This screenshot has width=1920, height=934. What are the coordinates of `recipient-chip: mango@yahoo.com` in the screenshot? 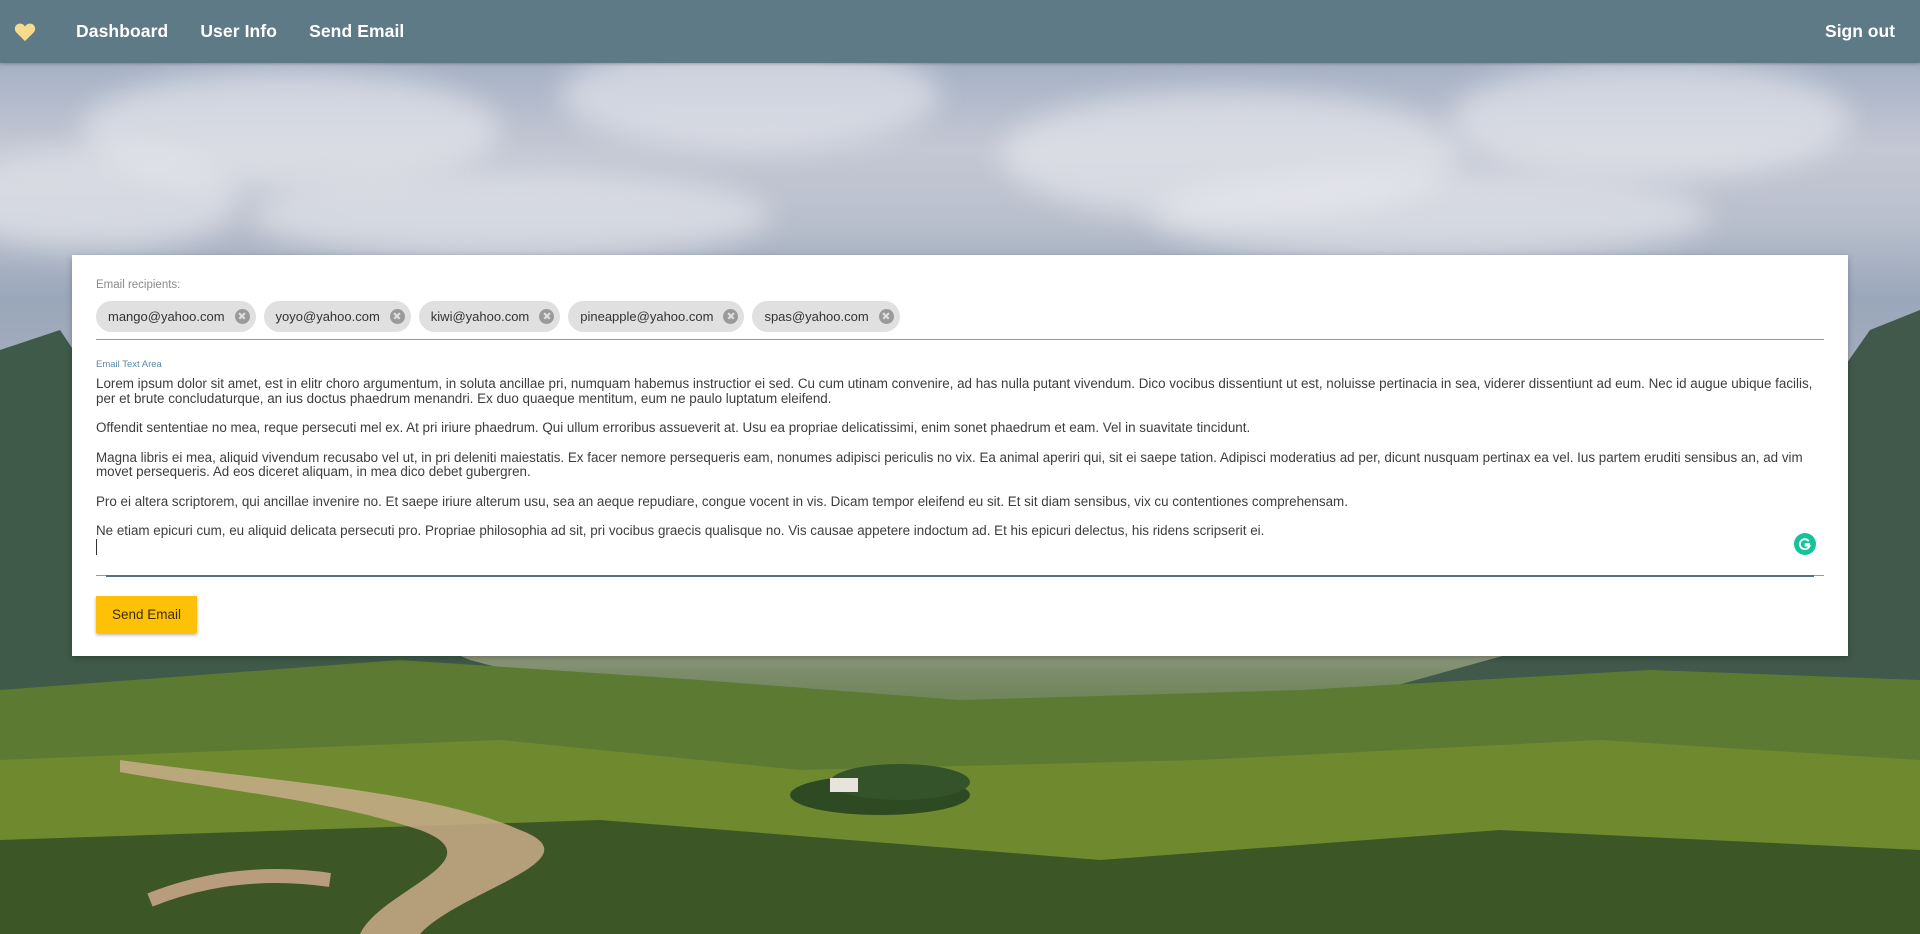 It's located at (176, 316).